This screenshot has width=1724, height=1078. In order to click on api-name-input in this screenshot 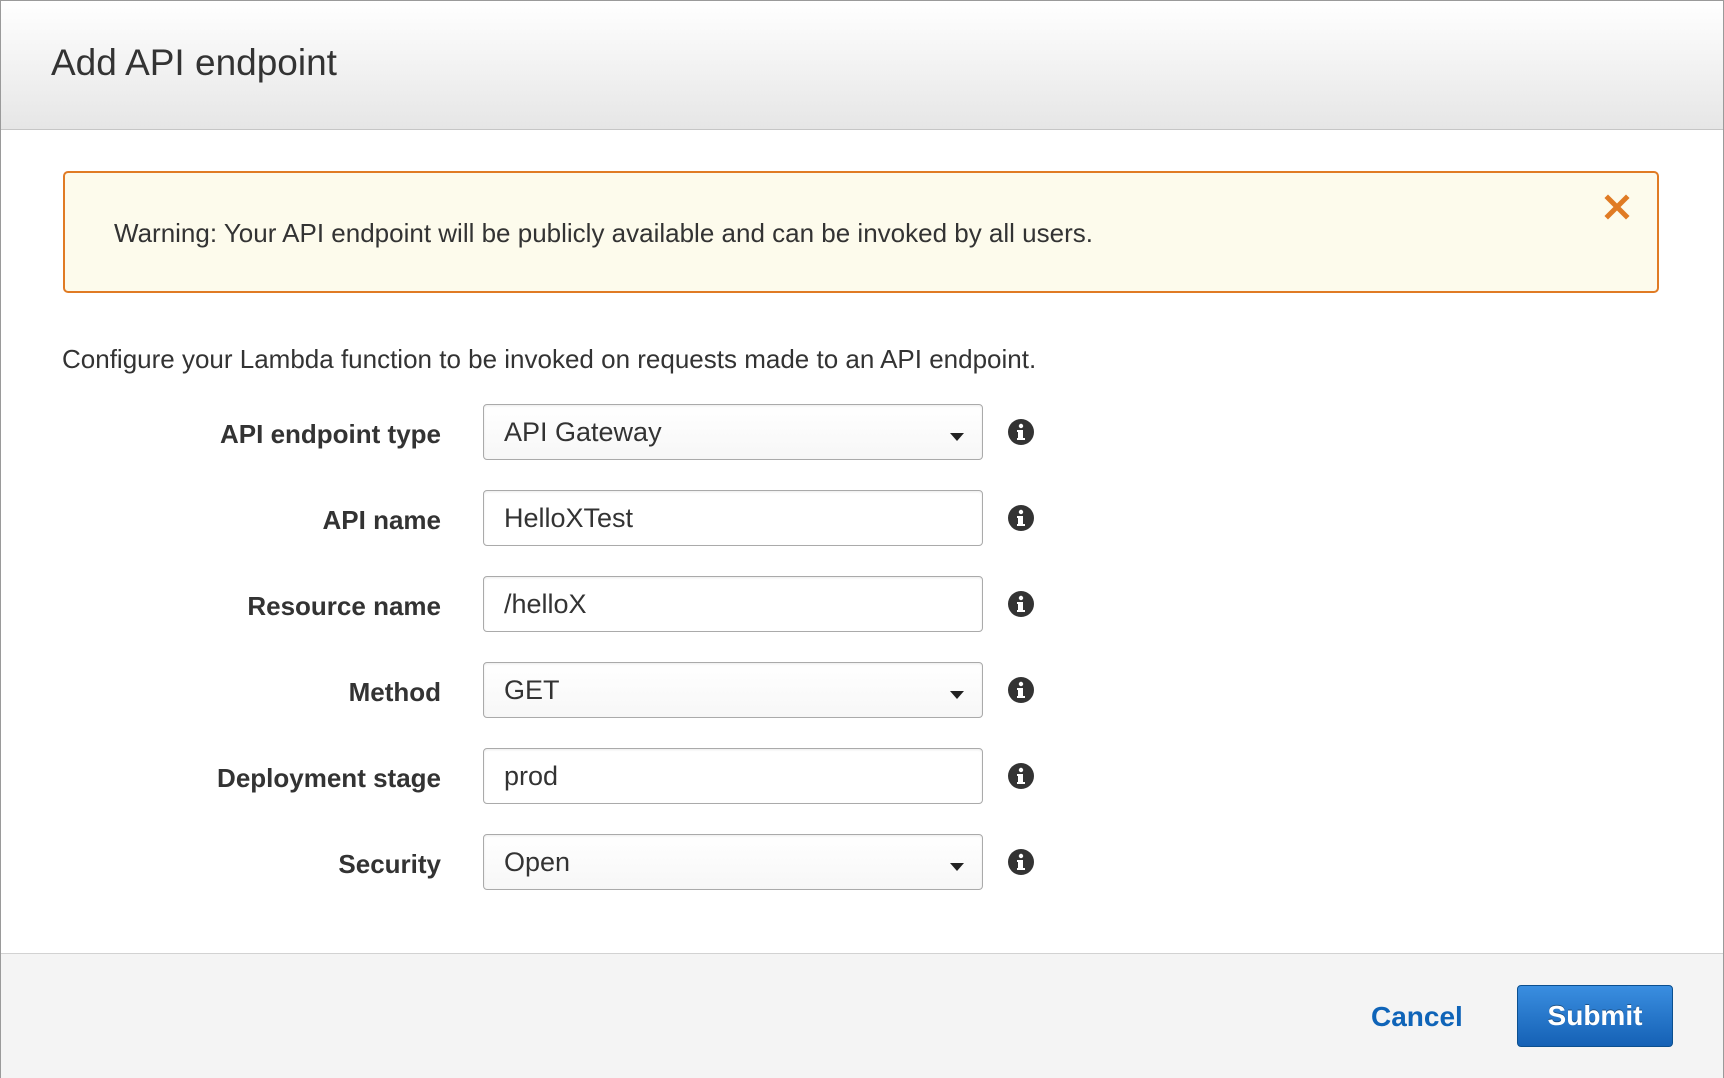, I will do `click(733, 518)`.